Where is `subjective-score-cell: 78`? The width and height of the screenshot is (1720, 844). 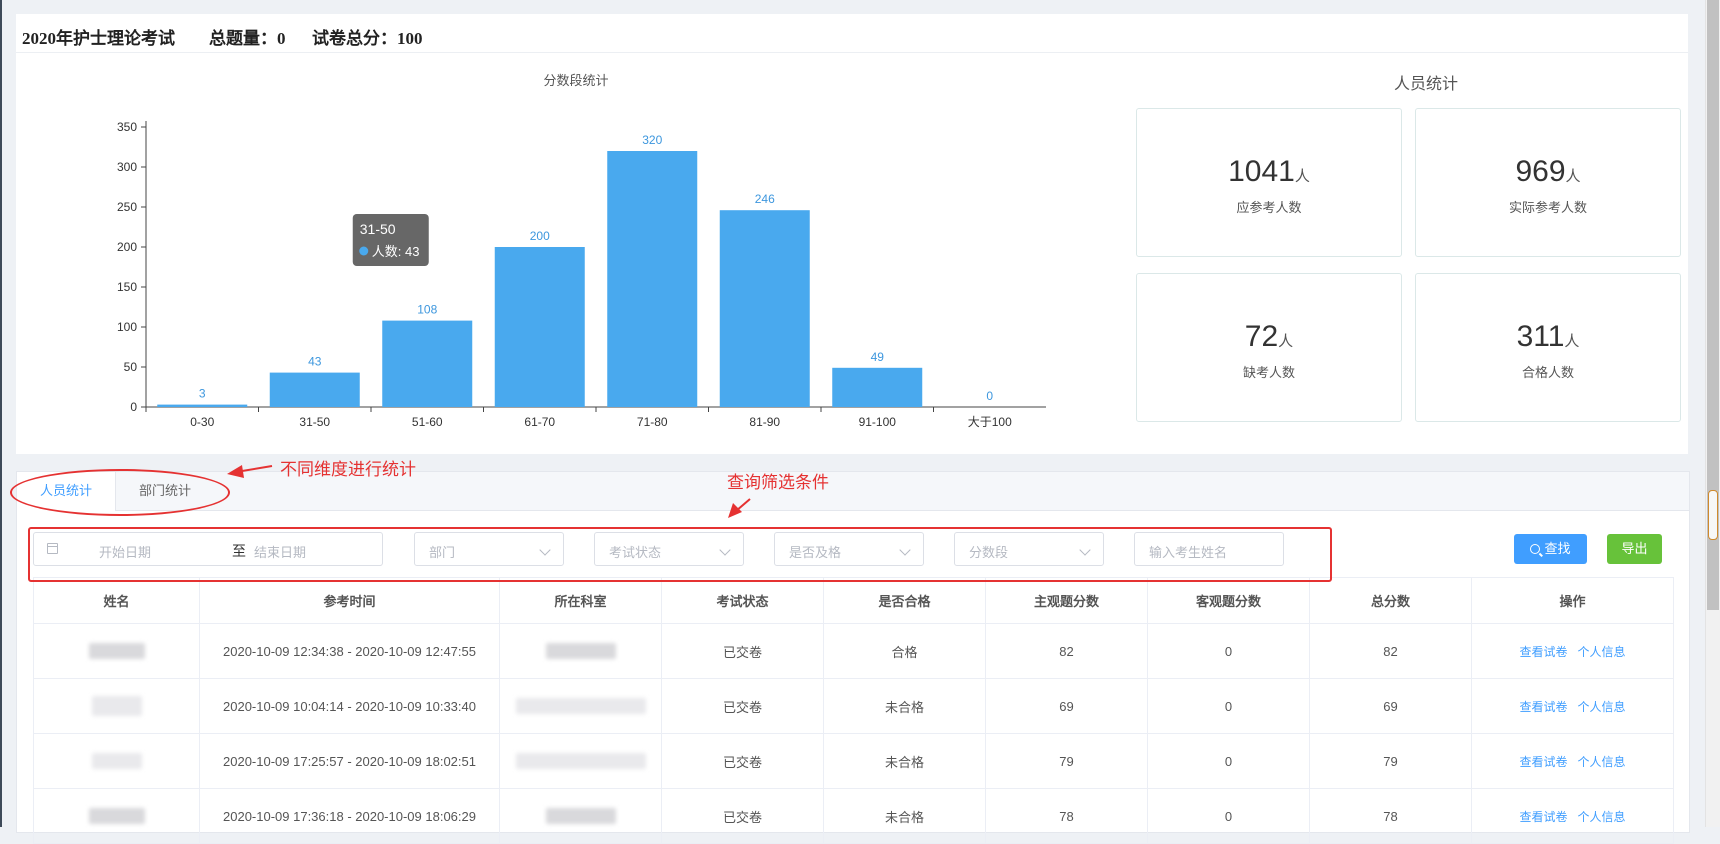
subjective-score-cell: 78 is located at coordinates (1066, 816).